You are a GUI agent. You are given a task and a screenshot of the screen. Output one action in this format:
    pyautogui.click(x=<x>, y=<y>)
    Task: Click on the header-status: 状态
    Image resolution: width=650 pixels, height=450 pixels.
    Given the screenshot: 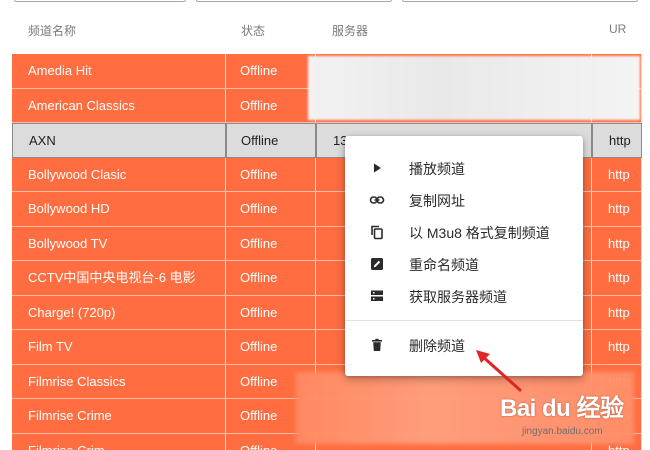 What is the action you would take?
    pyautogui.click(x=253, y=30)
    